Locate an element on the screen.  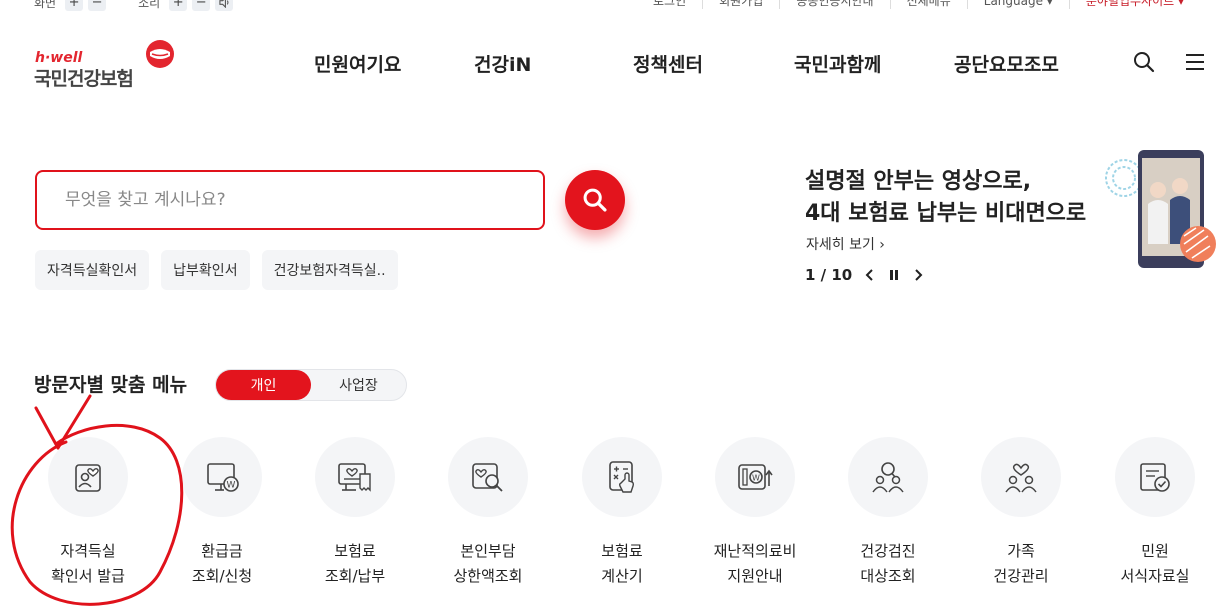
hamburger-menu-icon is located at coordinates (1195, 62).